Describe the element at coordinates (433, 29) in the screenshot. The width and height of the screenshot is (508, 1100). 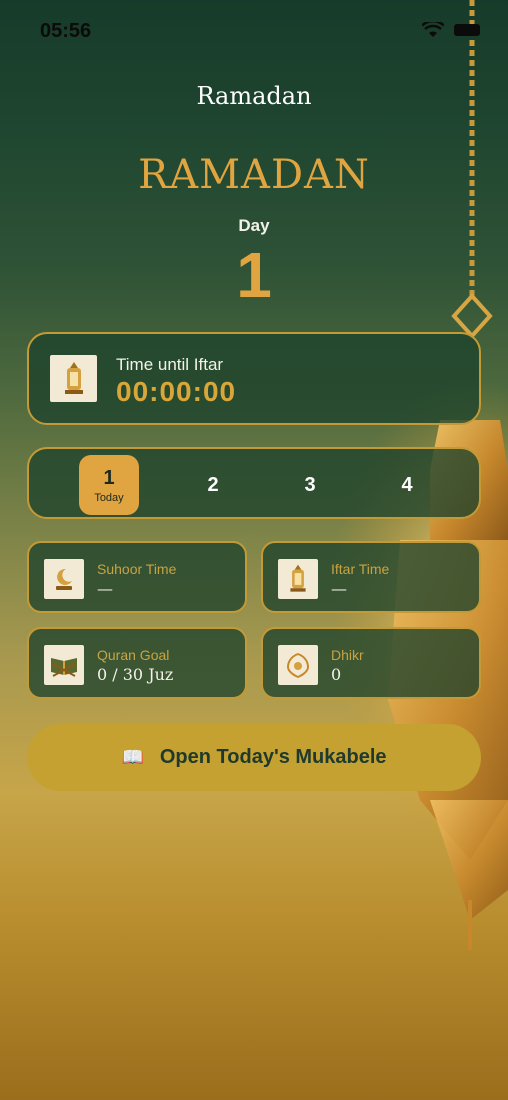
I see `wifi-icon` at that location.